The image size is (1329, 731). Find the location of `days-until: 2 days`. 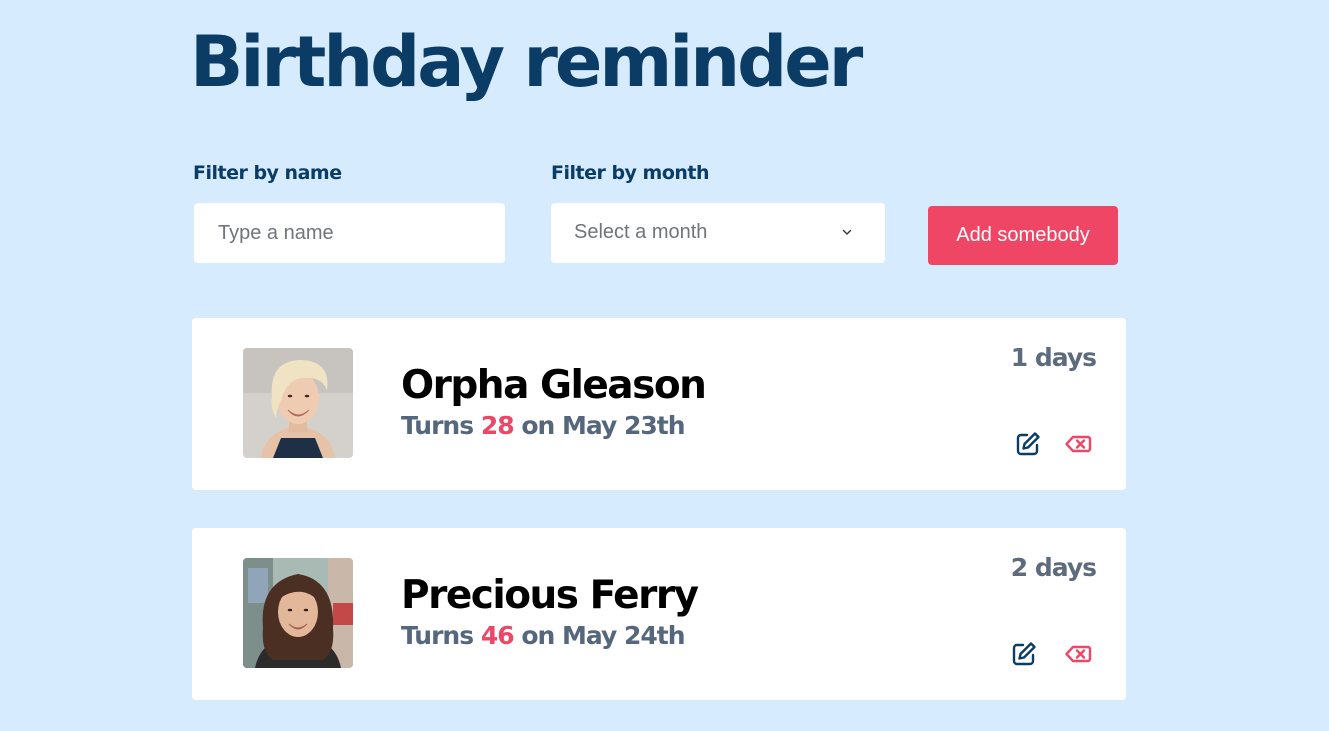

days-until: 2 days is located at coordinates (1053, 567).